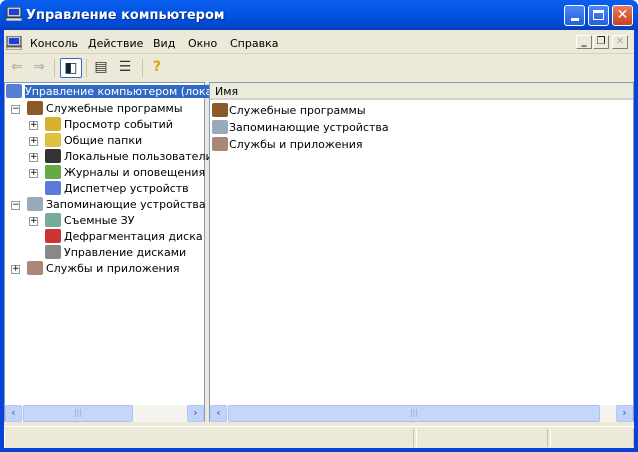  I want to click on child-minimize-button: _, so click(584, 42).